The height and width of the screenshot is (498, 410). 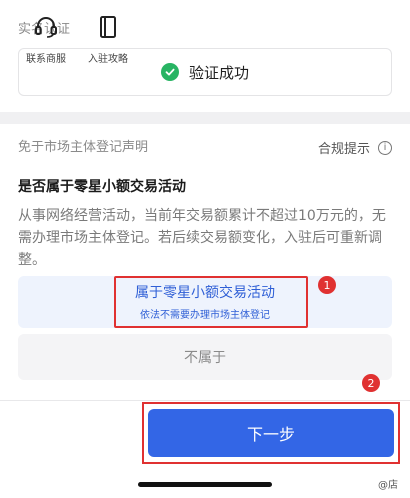 What do you see at coordinates (371, 383) in the screenshot?
I see `annotation-badge-2: 2` at bounding box center [371, 383].